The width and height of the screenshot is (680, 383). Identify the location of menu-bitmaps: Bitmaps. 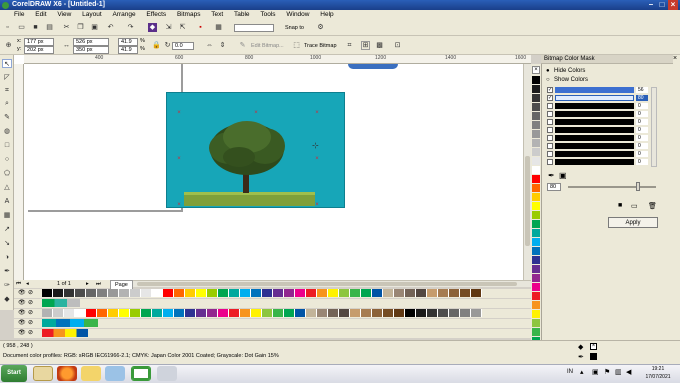
(188, 15).